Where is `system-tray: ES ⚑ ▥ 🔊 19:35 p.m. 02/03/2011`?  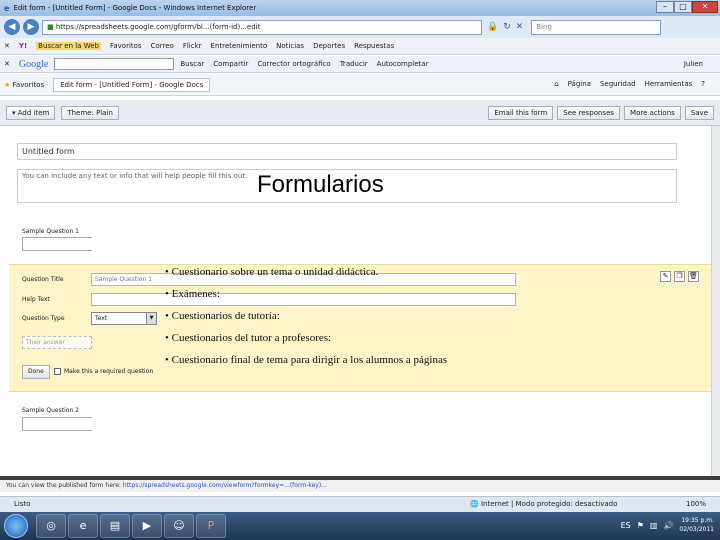
system-tray: ES ⚑ ▥ 🔊 19:35 p.m. 02/03/2011 is located at coordinates (667, 525).